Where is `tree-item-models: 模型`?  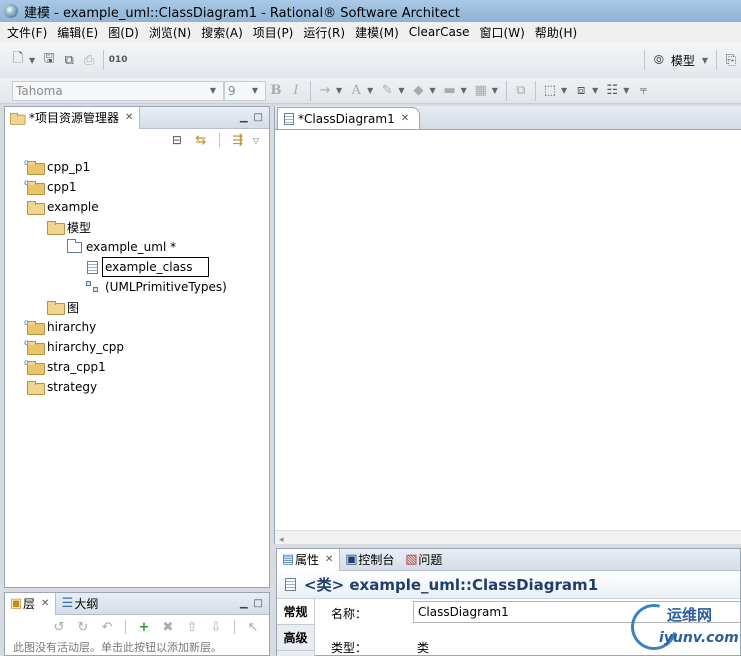 tree-item-models: 模型 is located at coordinates (69, 227).